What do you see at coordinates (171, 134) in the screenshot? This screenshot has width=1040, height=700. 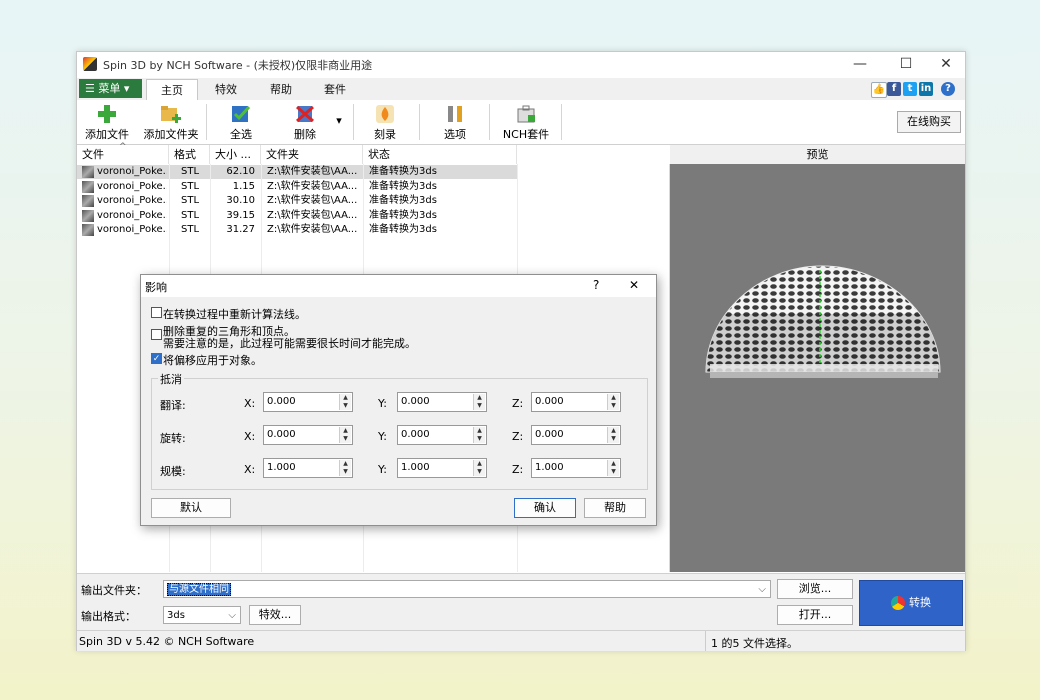 I see `add-folder-label: 添加文件夹` at bounding box center [171, 134].